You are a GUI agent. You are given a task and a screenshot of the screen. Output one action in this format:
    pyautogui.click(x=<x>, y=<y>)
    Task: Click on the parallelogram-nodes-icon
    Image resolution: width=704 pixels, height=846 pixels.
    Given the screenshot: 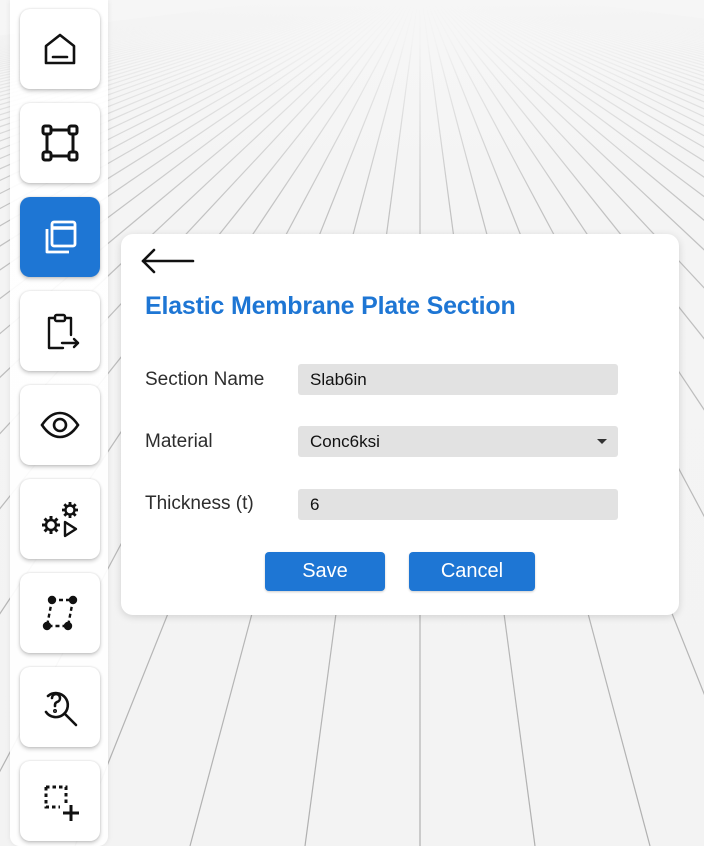 What is the action you would take?
    pyautogui.click(x=60, y=613)
    